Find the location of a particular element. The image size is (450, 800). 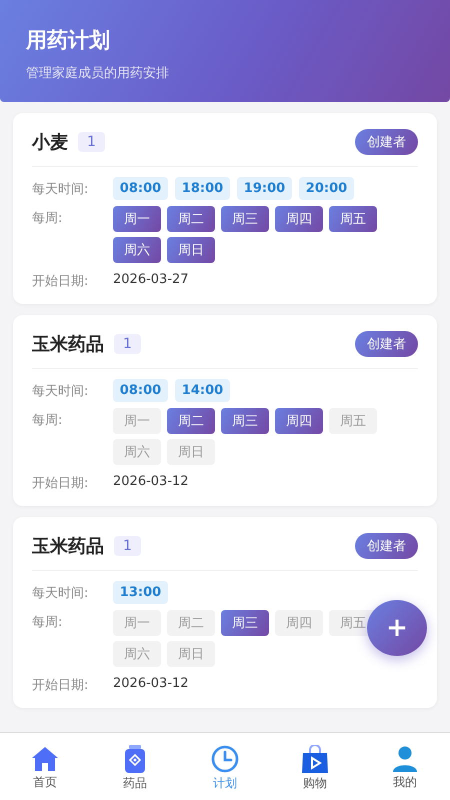

tab-item: 药品 is located at coordinates (135, 766).